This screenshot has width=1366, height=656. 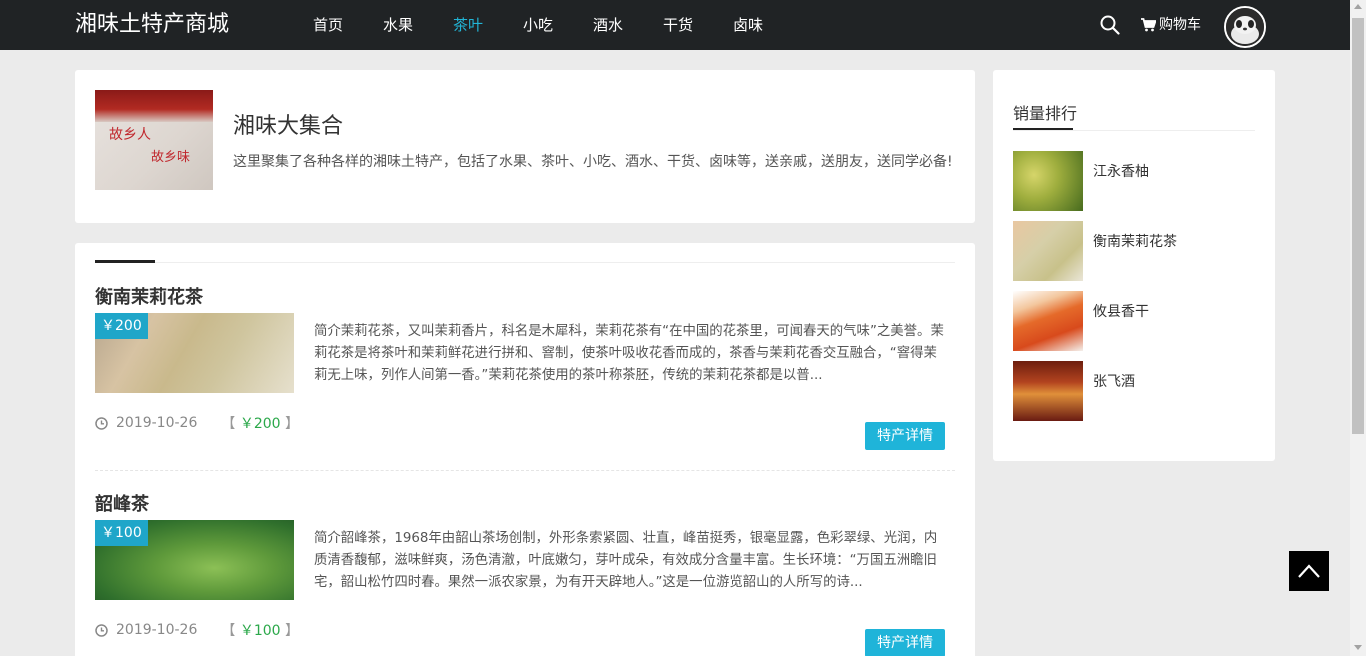 I want to click on main-nav: 首页 水果 茶叶 小吃 酒水 干货 卤味, so click(x=538, y=25).